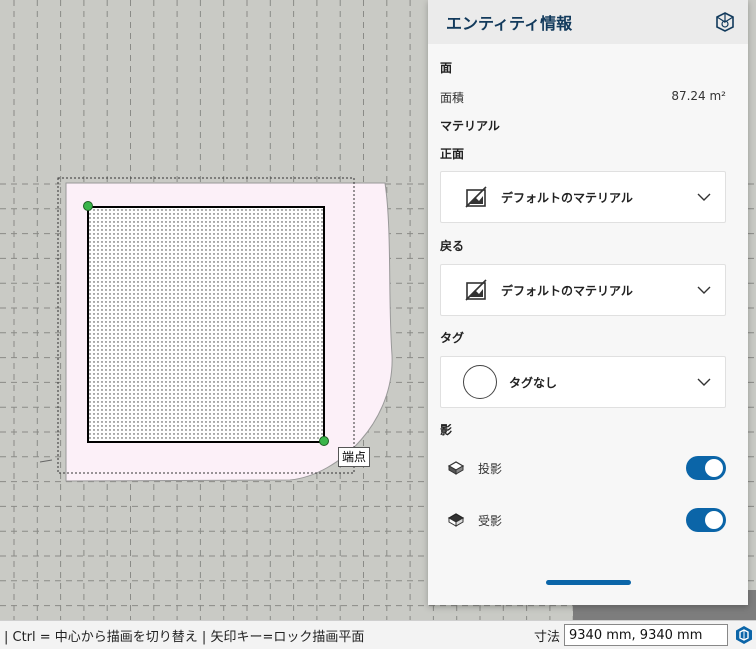 Image resolution: width=756 pixels, height=649 pixels. Describe the element at coordinates (706, 468) in the screenshot. I see `cast-shadow-toggle` at that location.